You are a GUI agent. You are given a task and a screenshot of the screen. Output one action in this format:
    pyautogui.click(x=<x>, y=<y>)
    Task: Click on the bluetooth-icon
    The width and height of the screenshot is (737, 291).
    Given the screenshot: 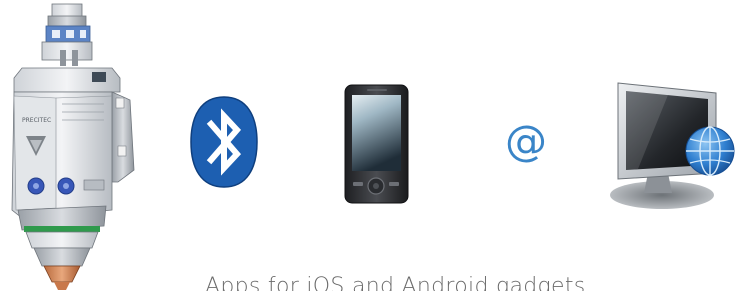 What is the action you would take?
    pyautogui.click(x=224, y=142)
    